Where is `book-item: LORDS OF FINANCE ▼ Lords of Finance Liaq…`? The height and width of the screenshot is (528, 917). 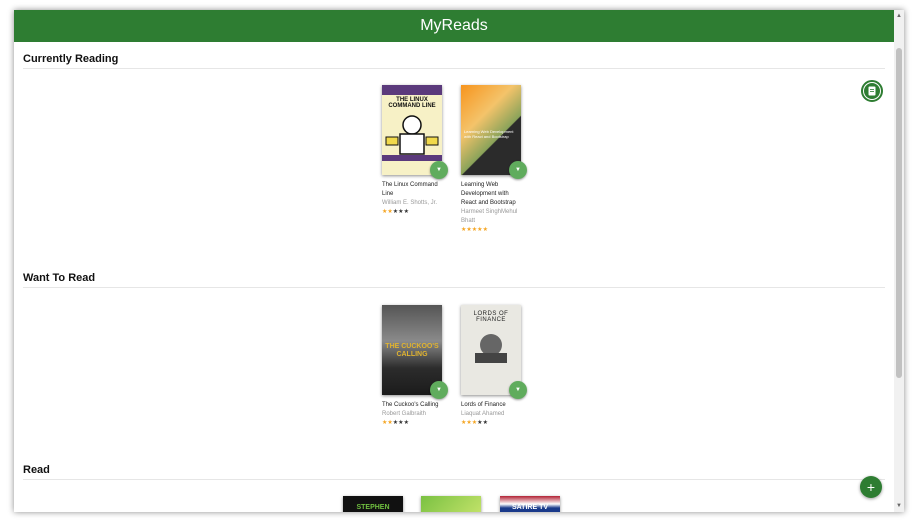 book-item: LORDS OF FINANCE ▼ Lords of Finance Liaq… is located at coordinates (496, 366).